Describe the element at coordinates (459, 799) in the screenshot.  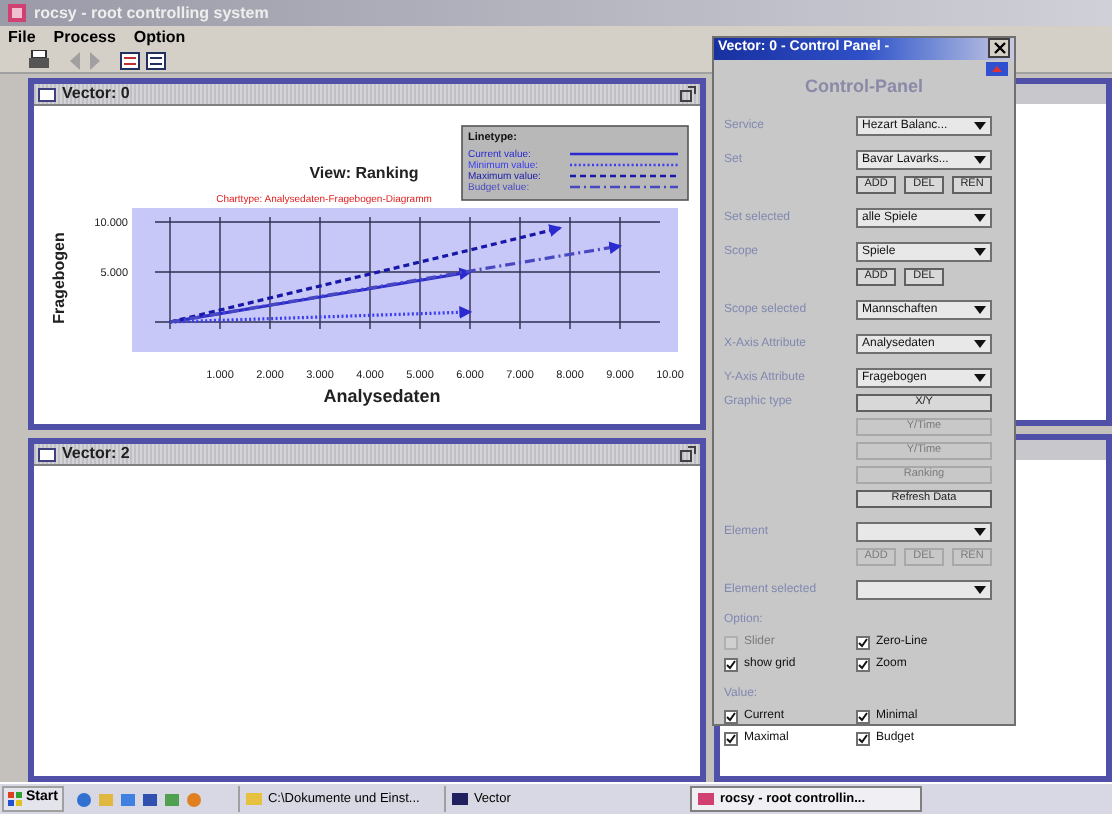
I see `console-icon` at that location.